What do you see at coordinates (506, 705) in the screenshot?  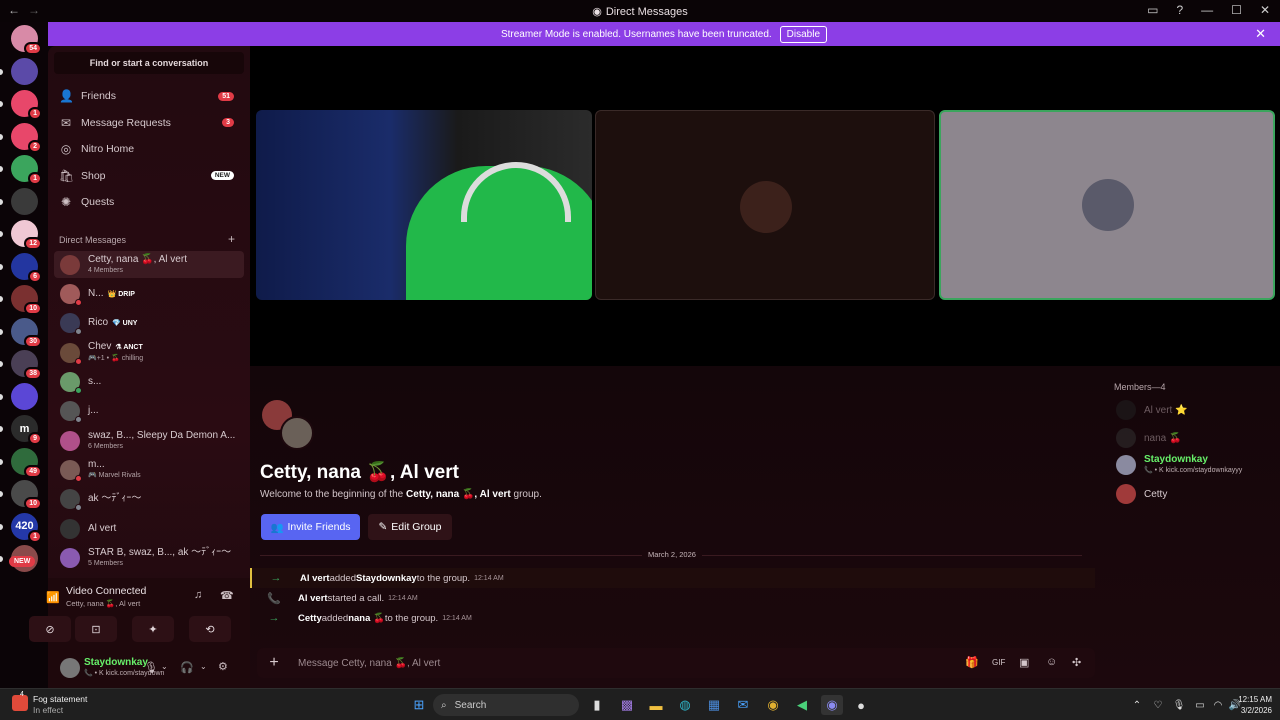 I see `taskbar-search: ⌕ Search` at bounding box center [506, 705].